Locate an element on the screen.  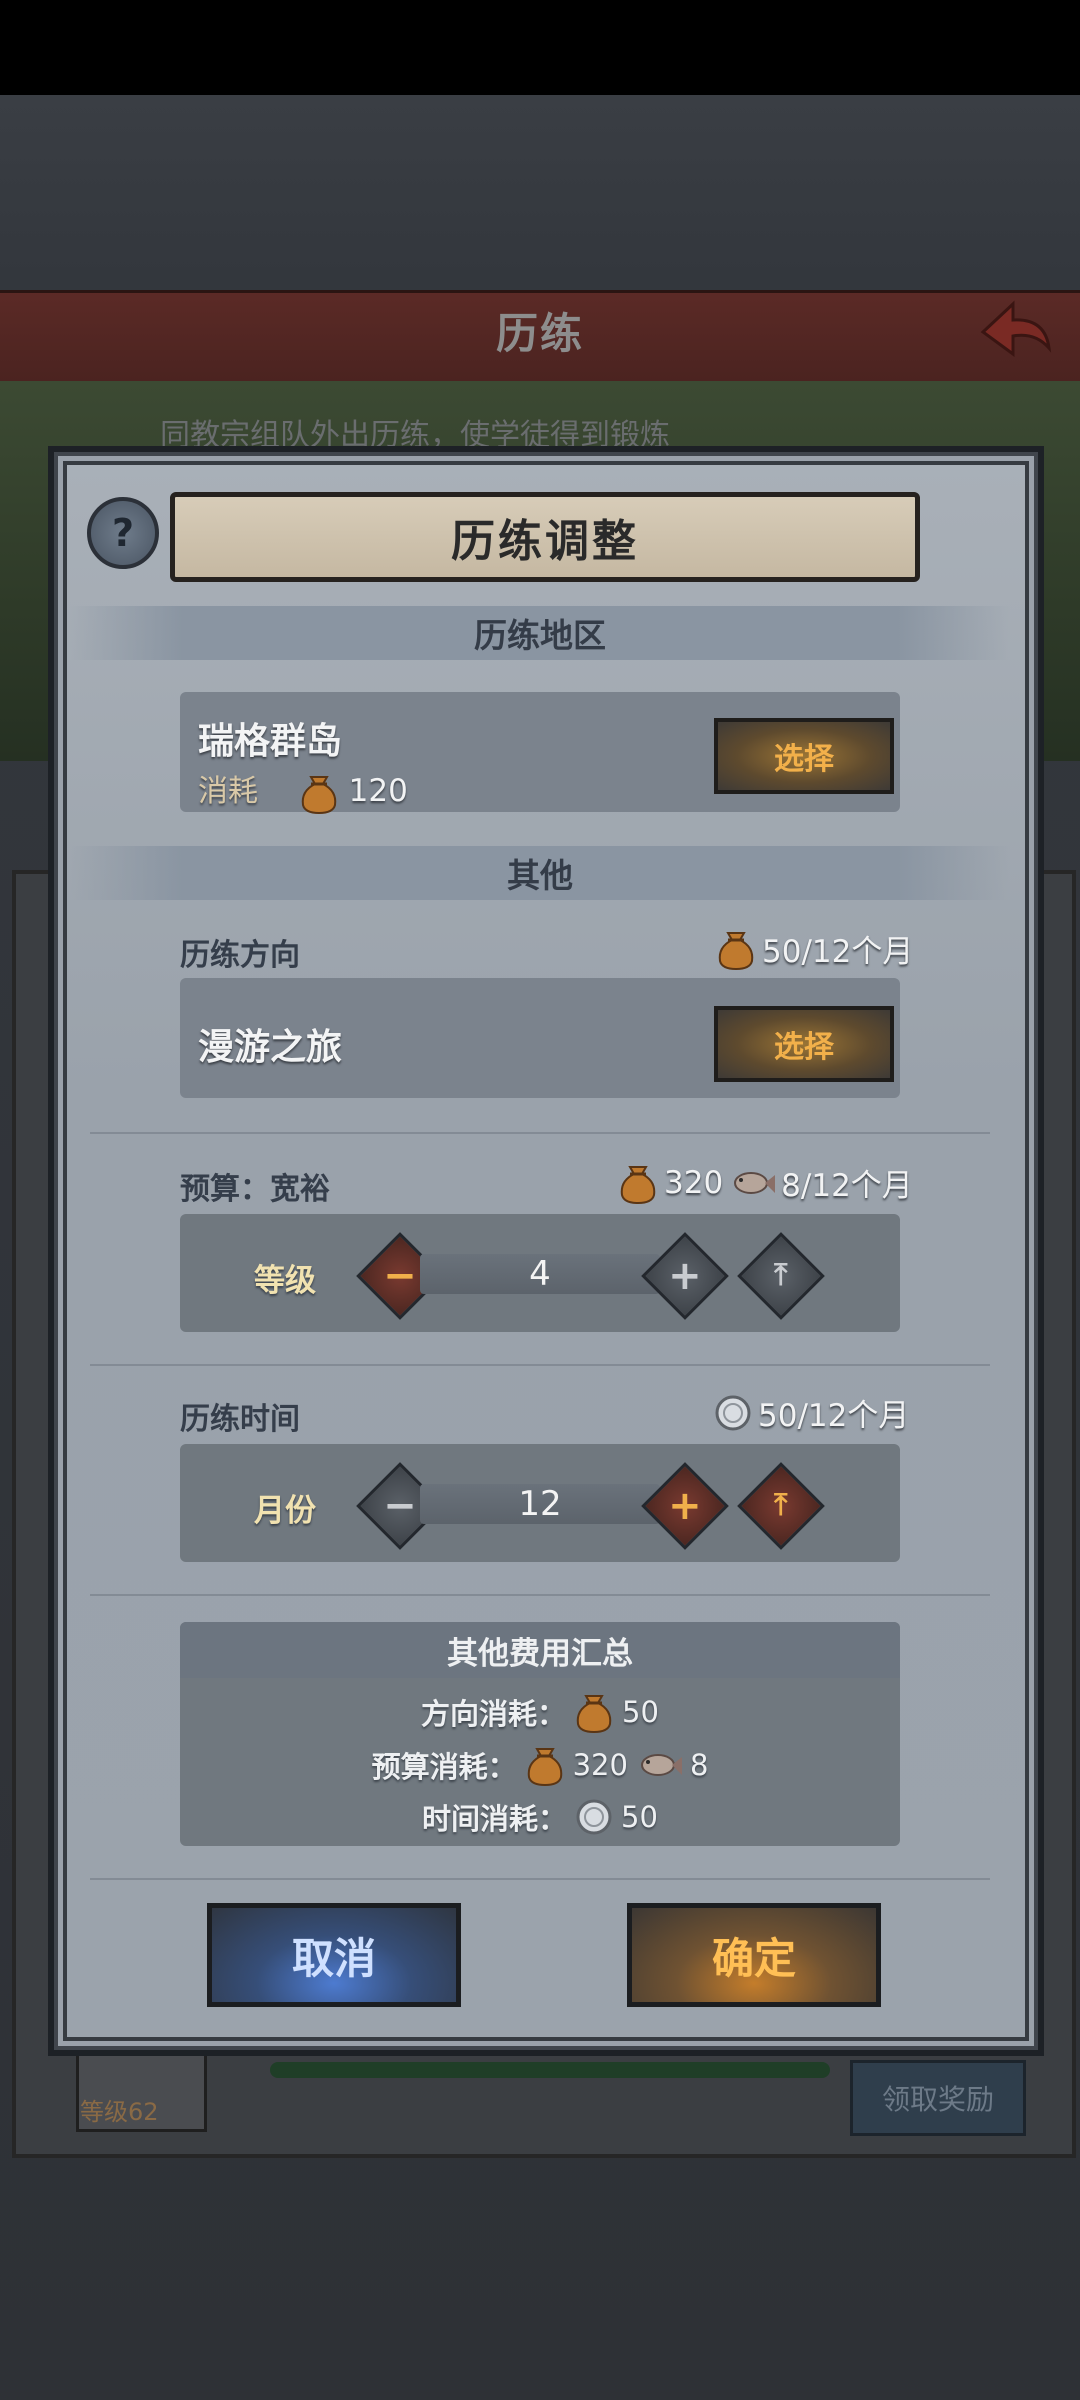
summary-budget-row: 预算消耗： 320 8 is located at coordinates (540, 1765).